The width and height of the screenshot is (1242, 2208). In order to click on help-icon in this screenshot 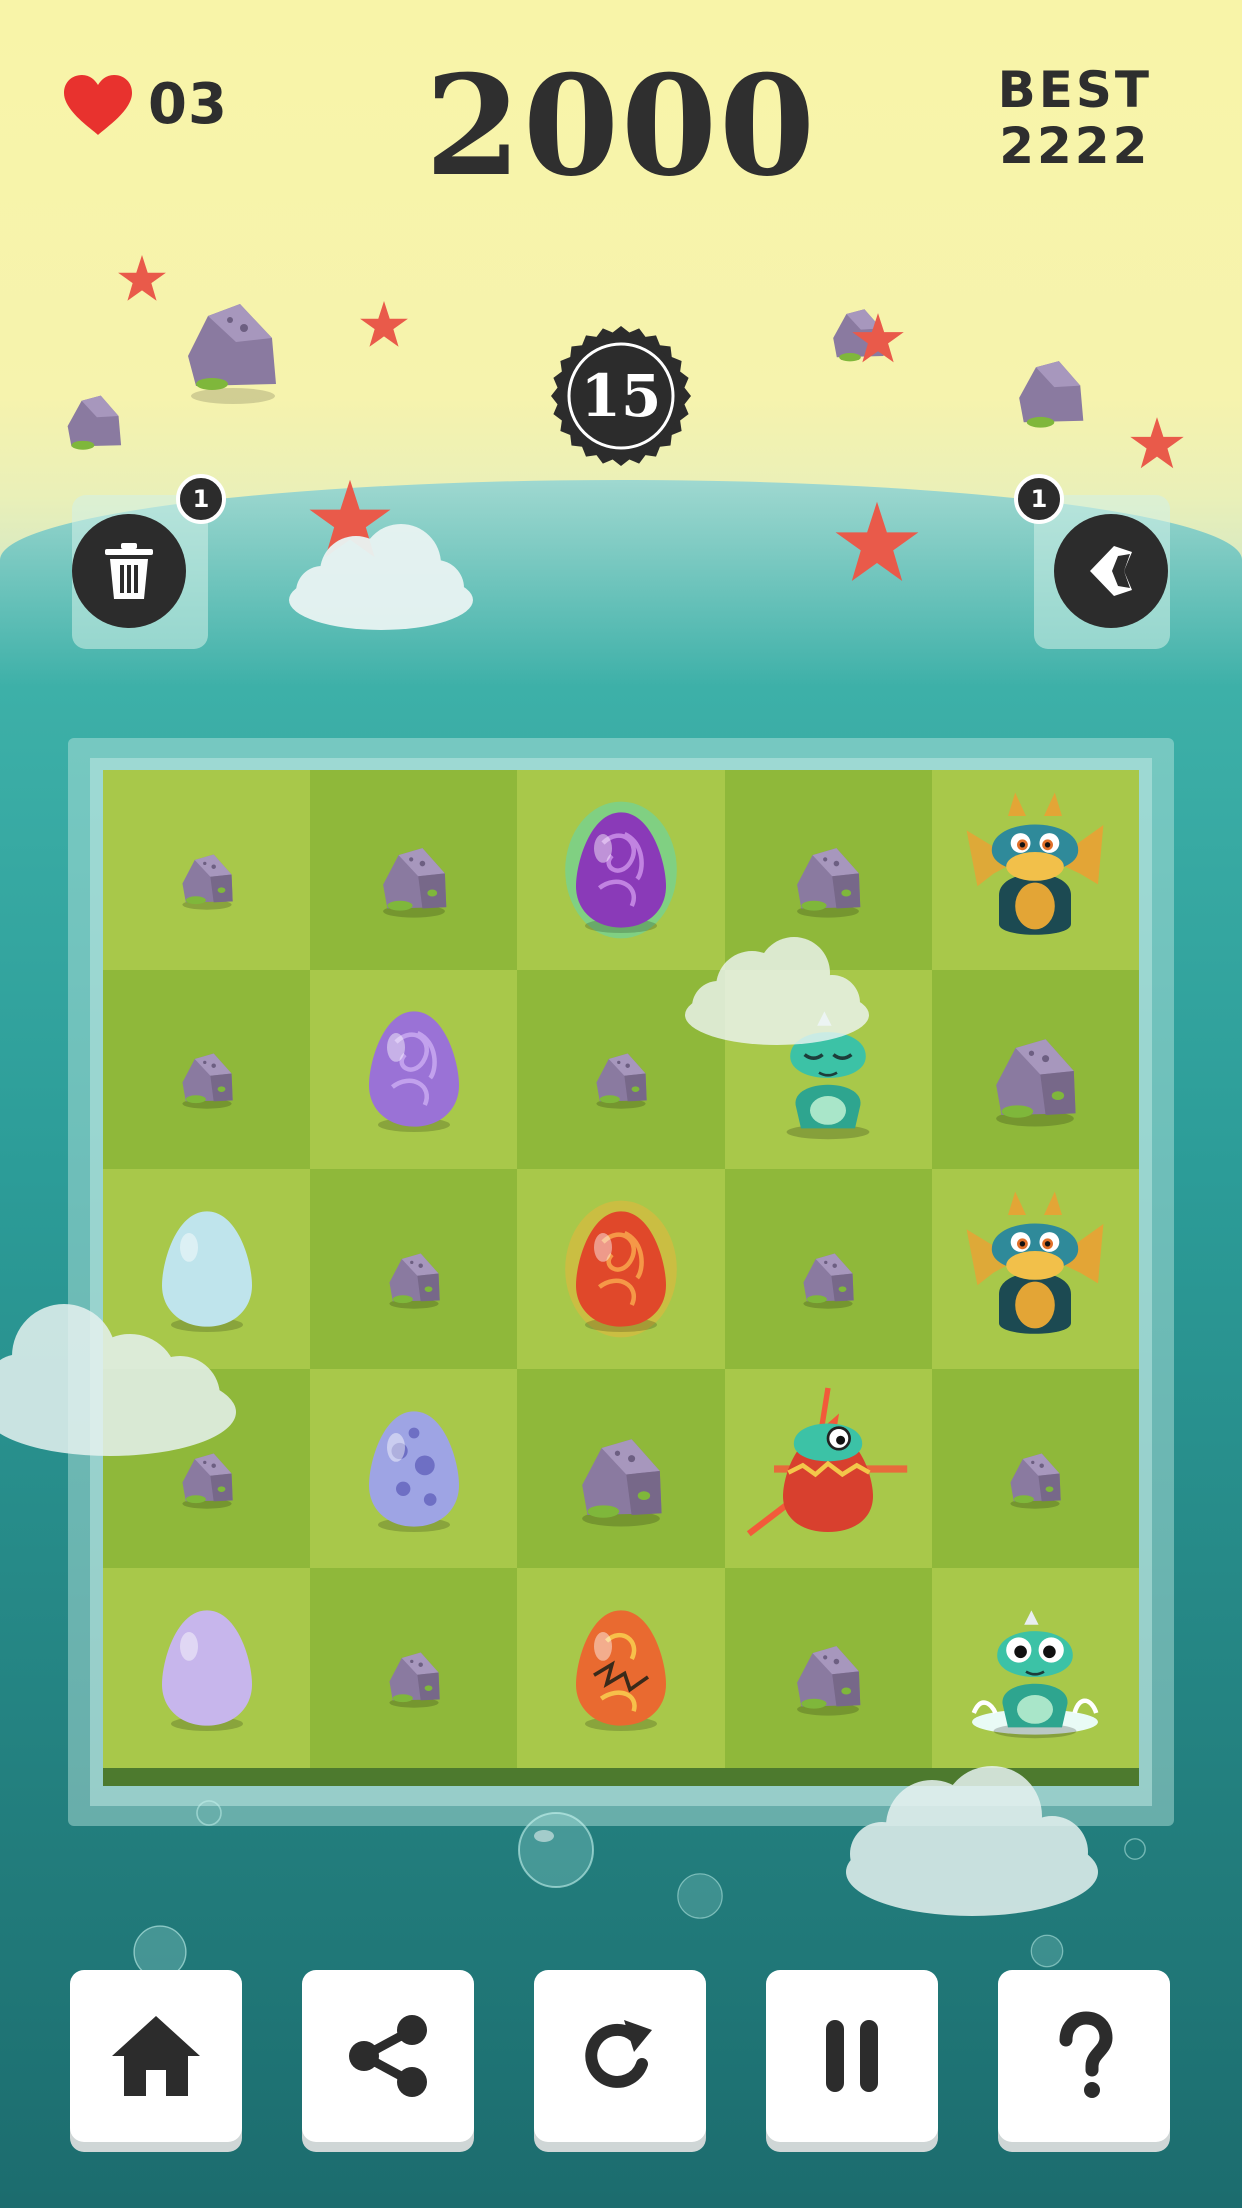, I will do `click(1086, 2054)`.